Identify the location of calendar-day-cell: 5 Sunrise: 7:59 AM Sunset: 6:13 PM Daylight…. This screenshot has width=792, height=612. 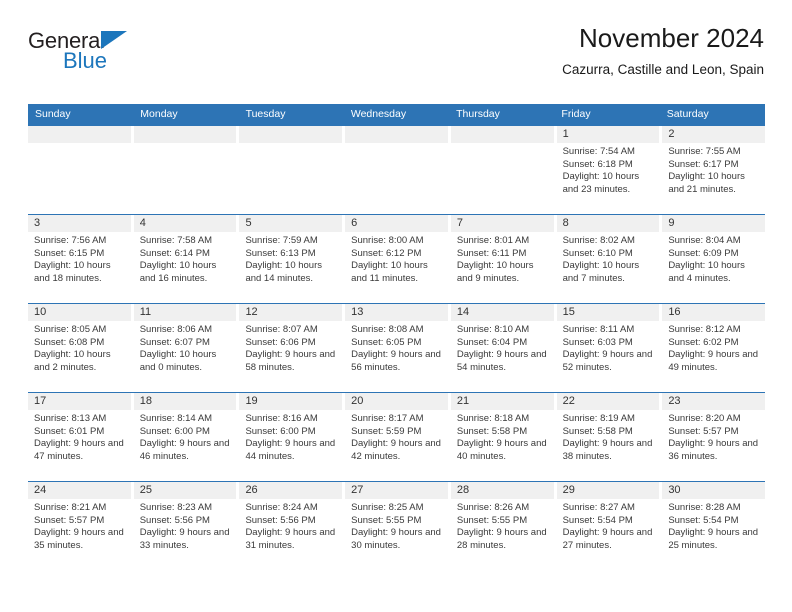
(292, 259).